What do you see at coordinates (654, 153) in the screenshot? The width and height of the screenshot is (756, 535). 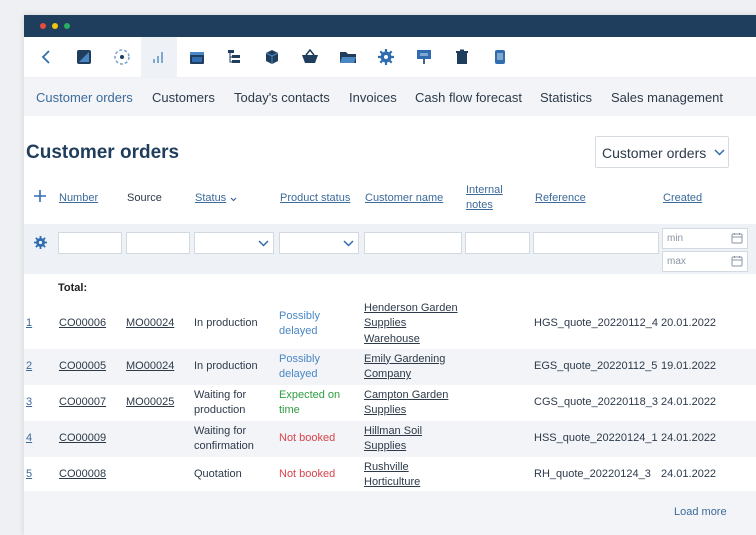 I see `view-select-value: Customer orders` at bounding box center [654, 153].